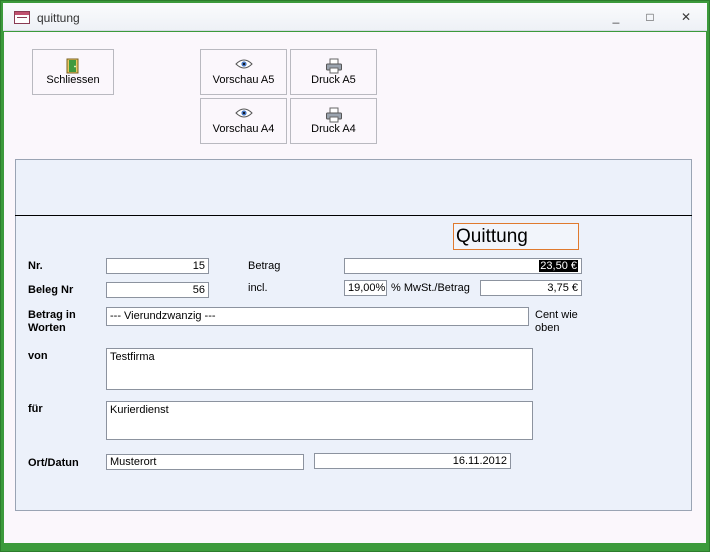 The height and width of the screenshot is (552, 710). What do you see at coordinates (531, 288) in the screenshot?
I see `mwst-amount-field: 3,75 €` at bounding box center [531, 288].